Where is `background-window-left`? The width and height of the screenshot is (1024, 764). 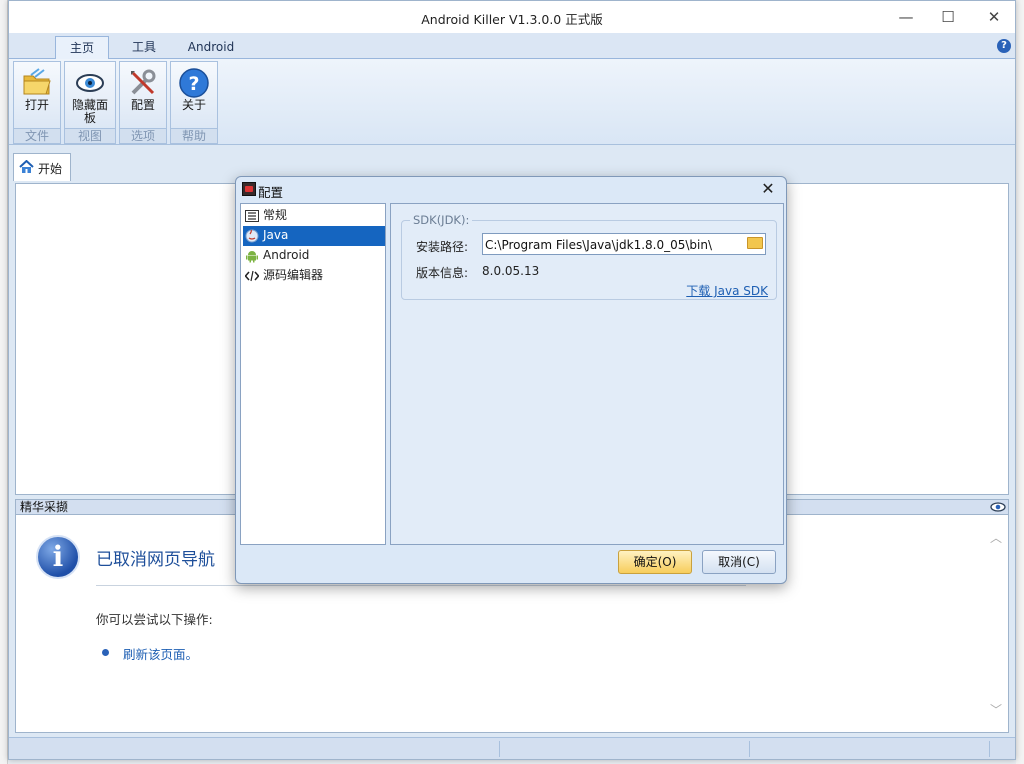
background-window-left is located at coordinates (4, 382).